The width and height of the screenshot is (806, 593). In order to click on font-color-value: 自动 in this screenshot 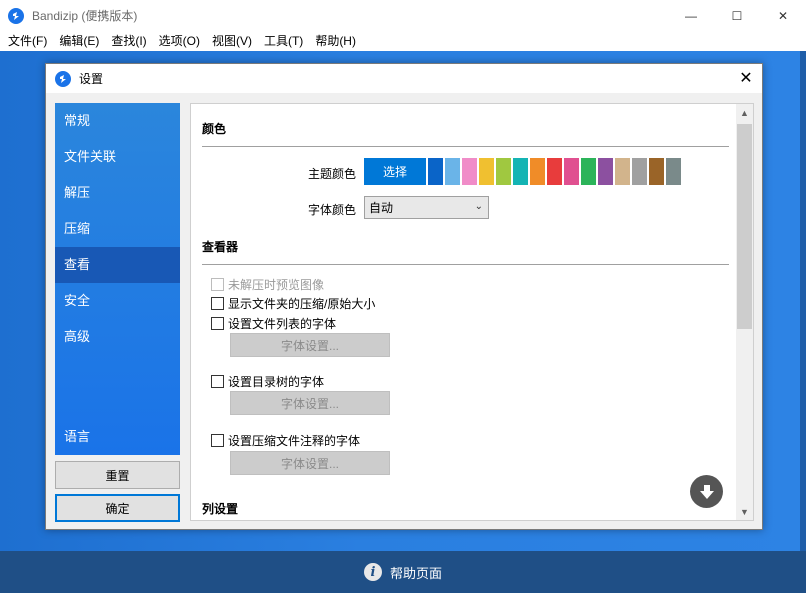, I will do `click(381, 208)`.